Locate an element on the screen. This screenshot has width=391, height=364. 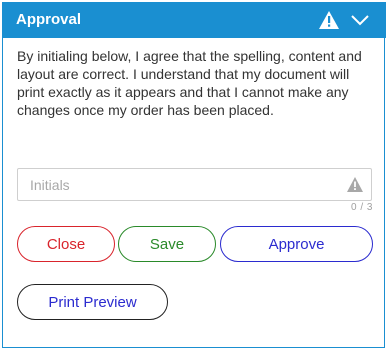
initials-field is located at coordinates (194, 184).